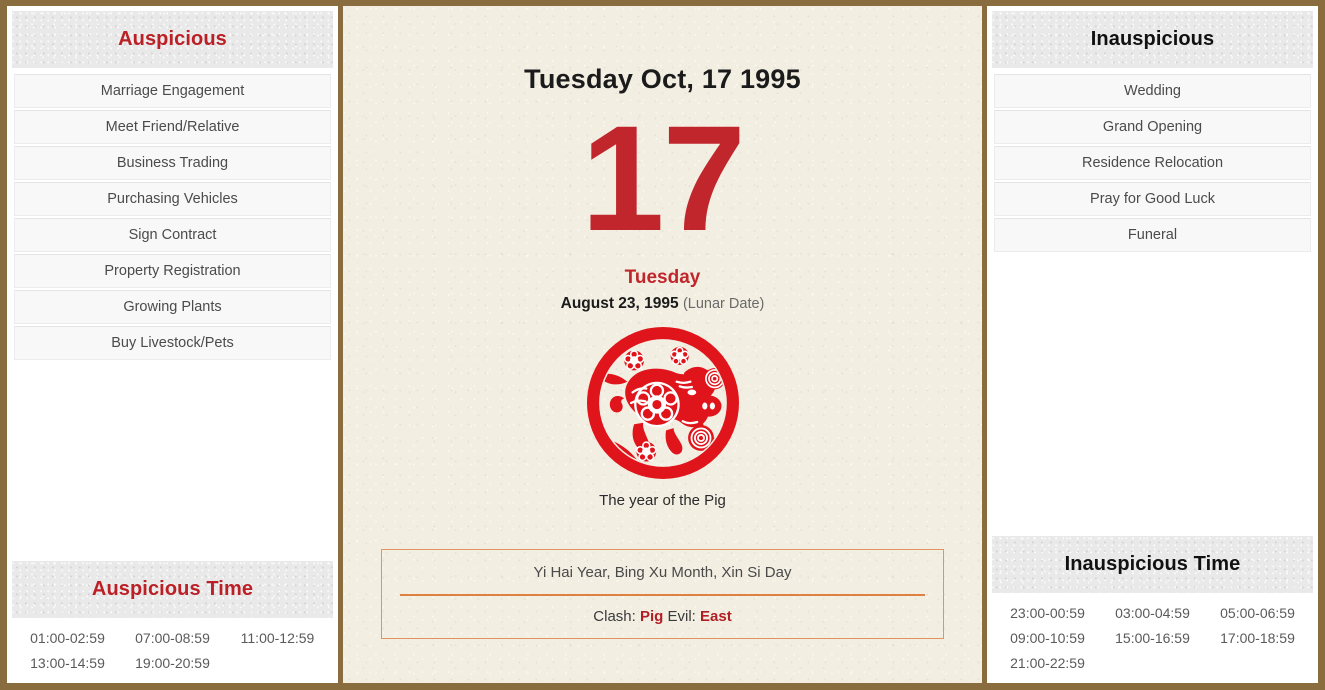 Image resolution: width=1325 pixels, height=690 pixels. I want to click on inauspicious-header: Inauspicious, so click(1152, 39).